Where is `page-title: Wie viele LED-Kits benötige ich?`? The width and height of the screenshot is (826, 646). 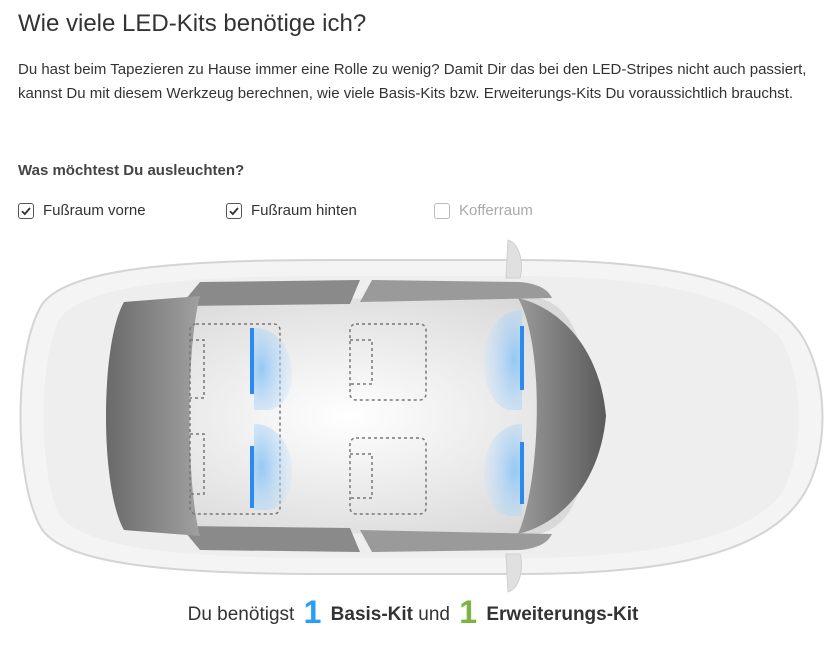
page-title: Wie viele LED-Kits benötige ich? is located at coordinates (192, 23).